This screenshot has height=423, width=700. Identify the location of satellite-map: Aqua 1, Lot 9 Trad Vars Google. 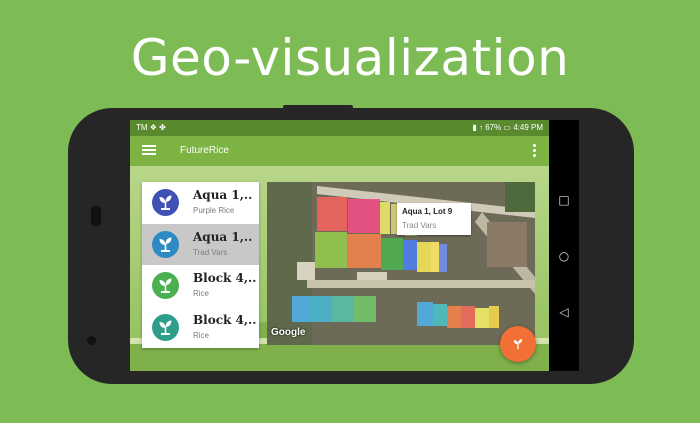
(401, 263).